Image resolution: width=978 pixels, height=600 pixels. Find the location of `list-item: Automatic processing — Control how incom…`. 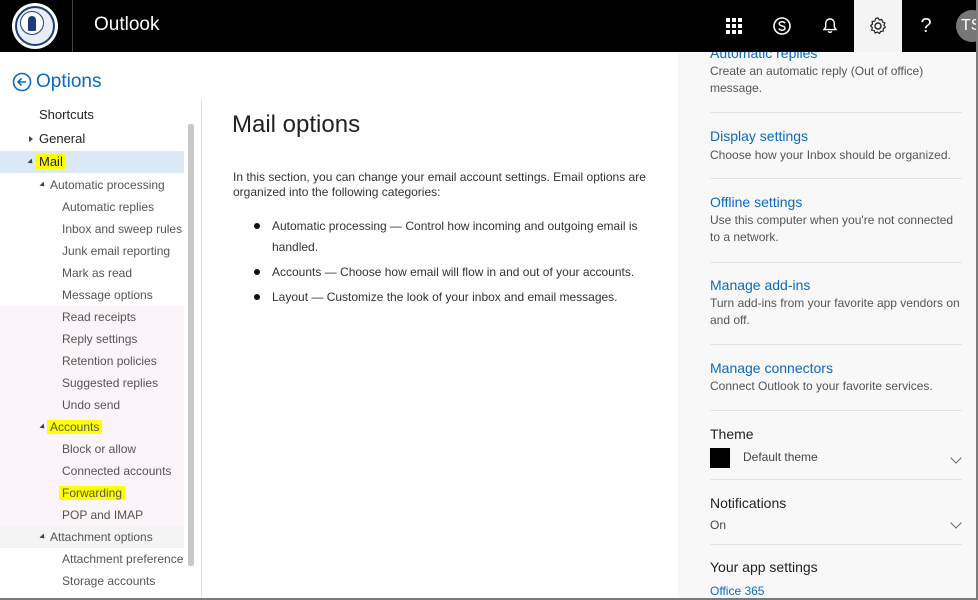

list-item: Automatic processing — Control how incom… is located at coordinates (454, 237).